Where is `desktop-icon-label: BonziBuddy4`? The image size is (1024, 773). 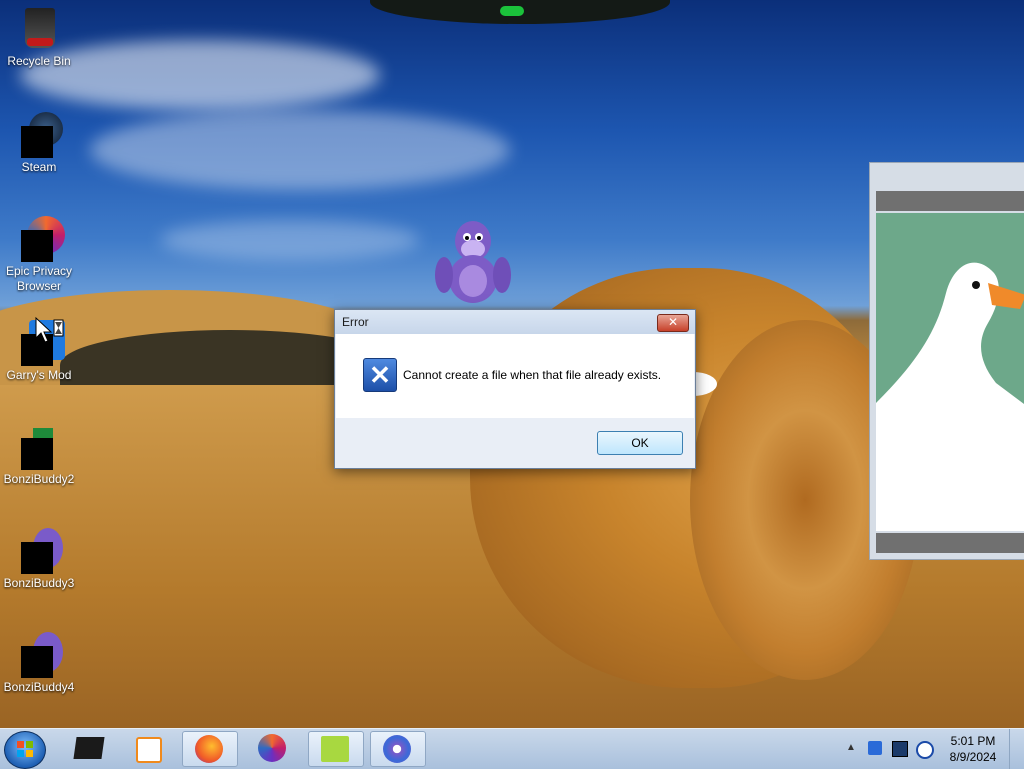 desktop-icon-label: BonziBuddy4 is located at coordinates (39, 687).